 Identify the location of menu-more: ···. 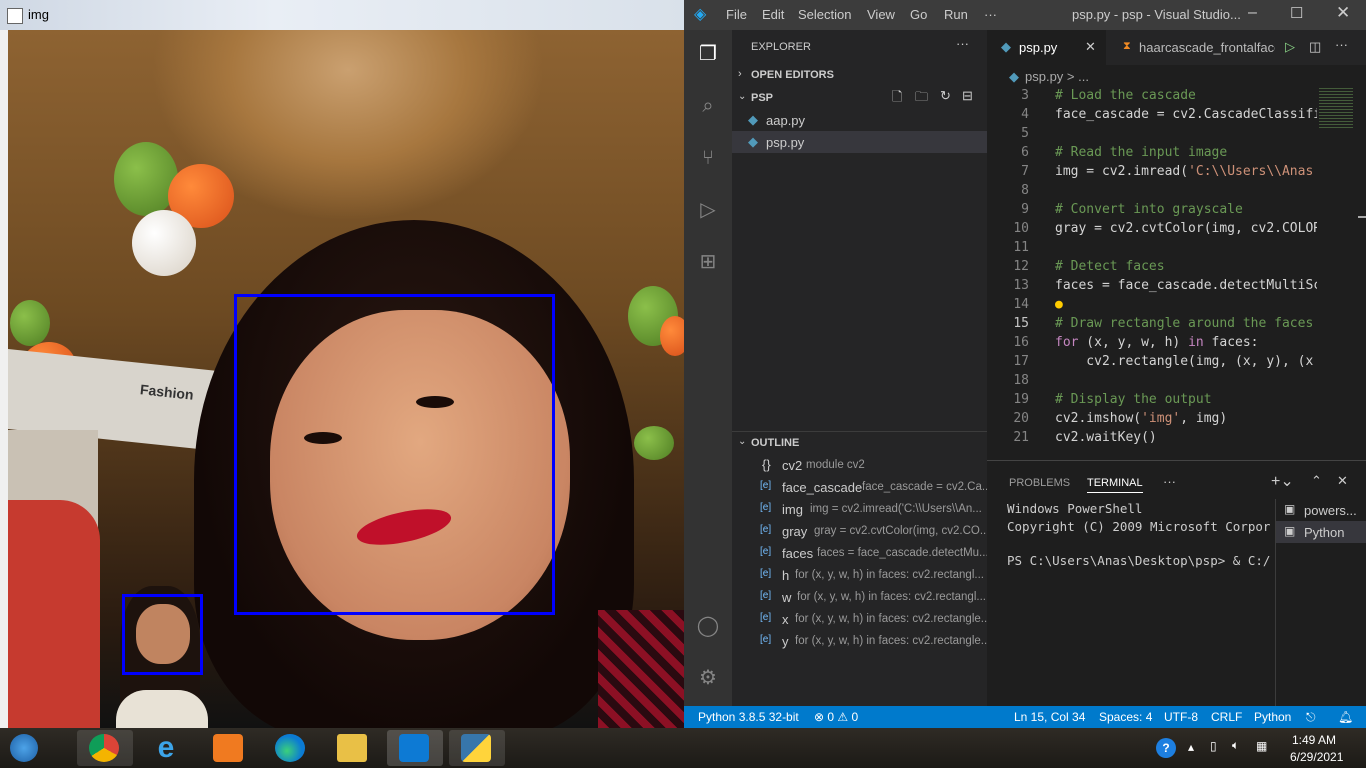
(990, 14).